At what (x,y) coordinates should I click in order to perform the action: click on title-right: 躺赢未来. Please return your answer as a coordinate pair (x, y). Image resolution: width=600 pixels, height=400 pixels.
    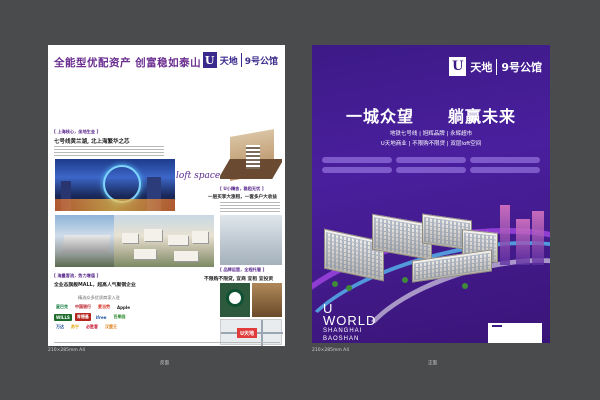
    Looking at the image, I should click on (481, 116).